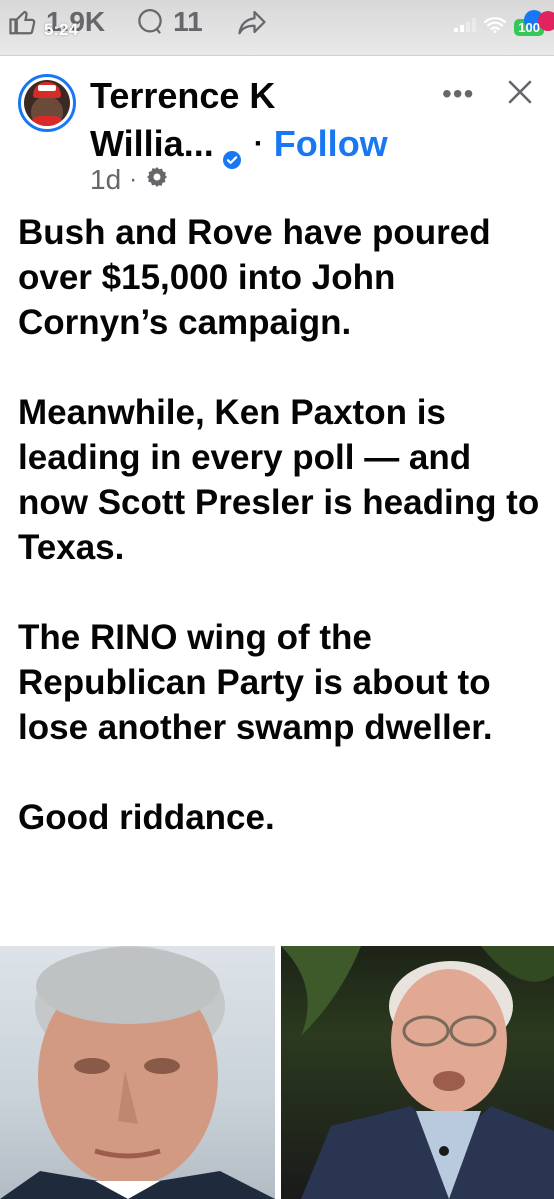  I want to click on avatar, so click(47, 103).